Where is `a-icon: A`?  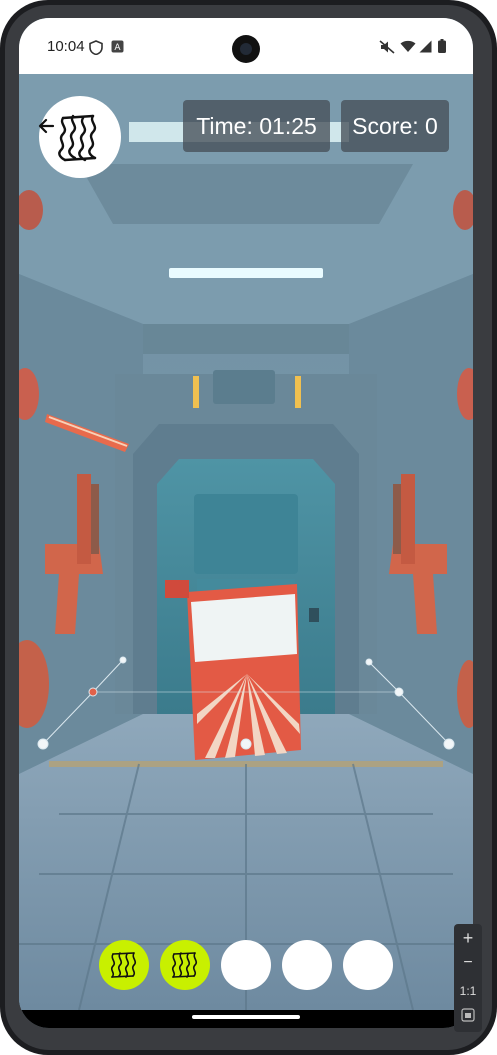
a-icon: A is located at coordinates (117, 46).